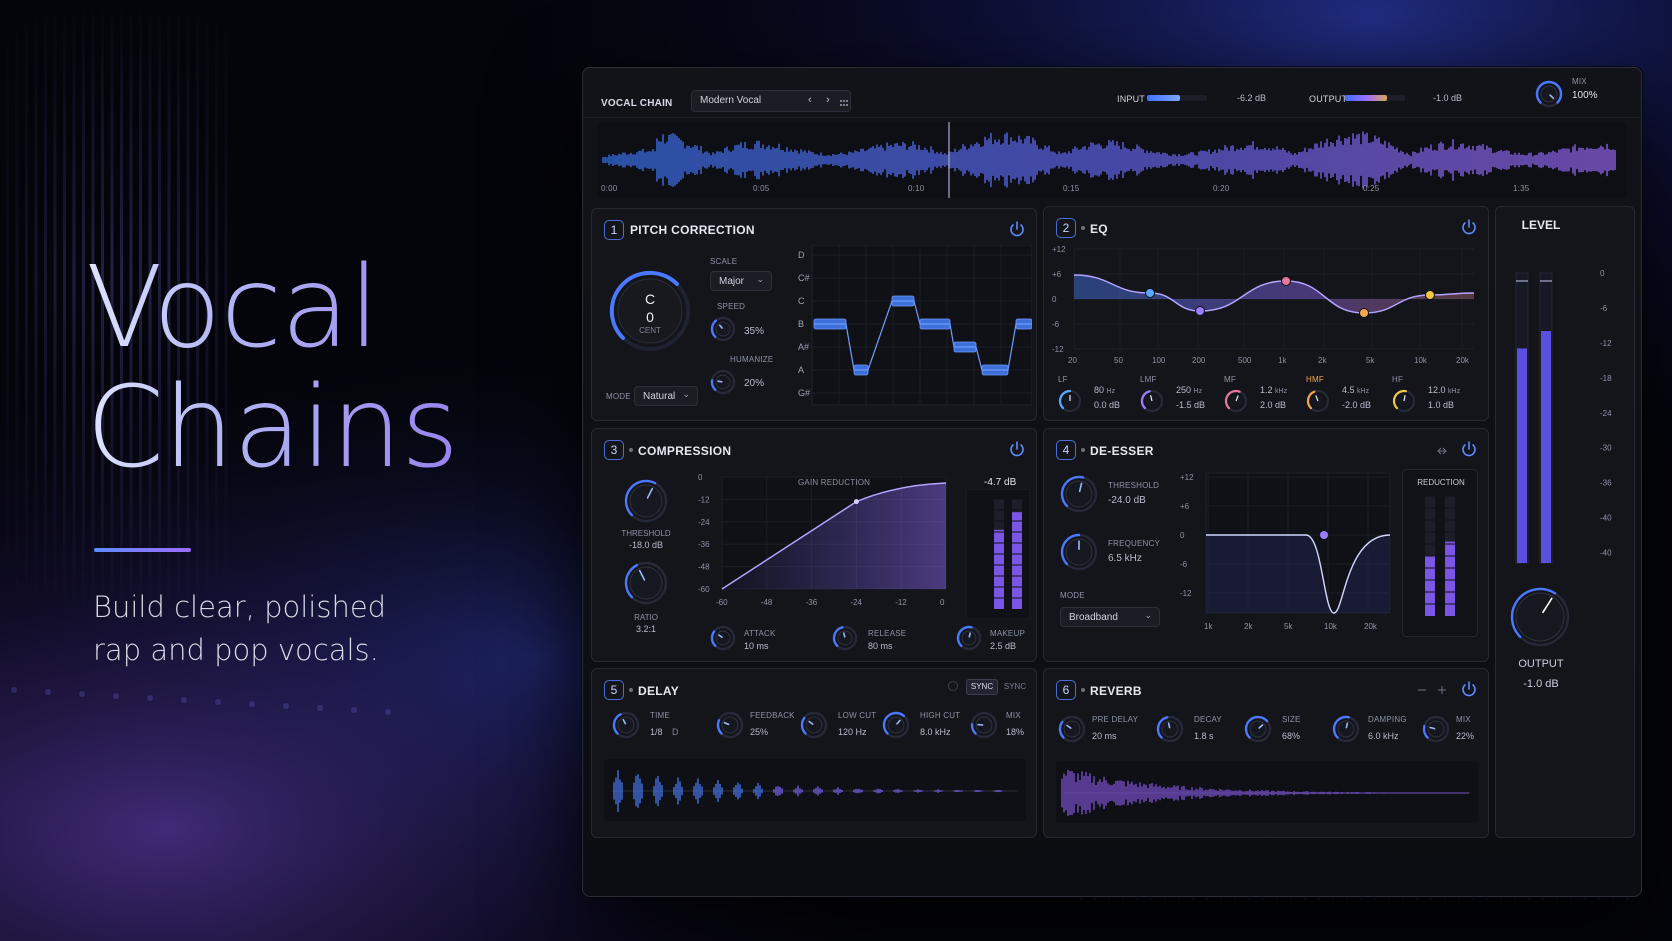  I want to click on deesser-title: DE-ESSER, so click(1122, 451).